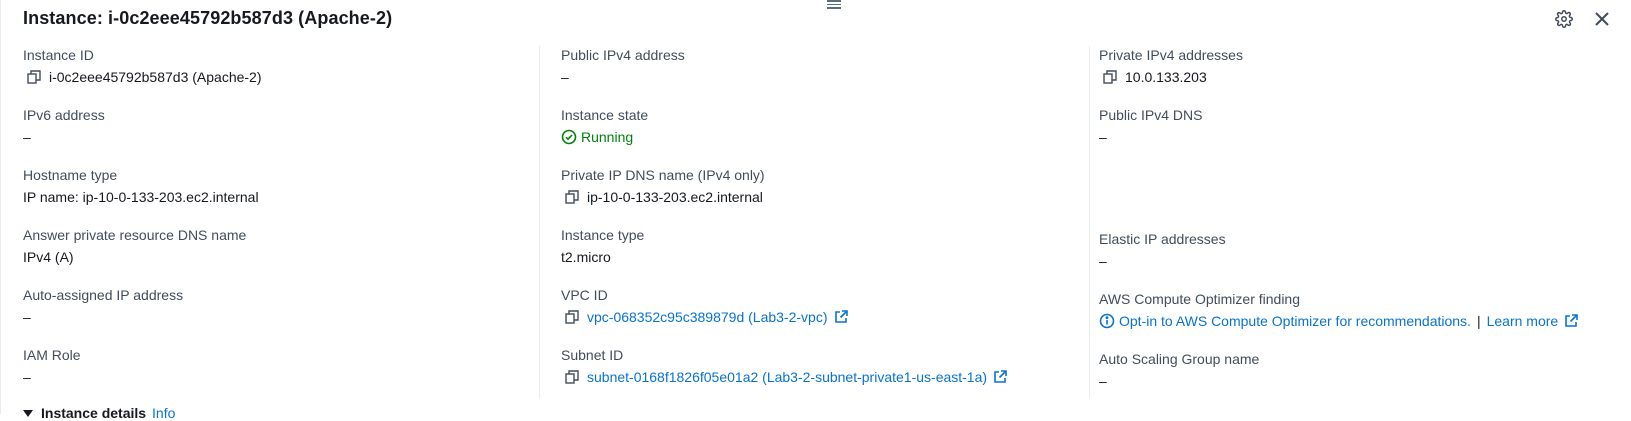  Describe the element at coordinates (94, 413) in the screenshot. I see `section-title: Instance details` at that location.